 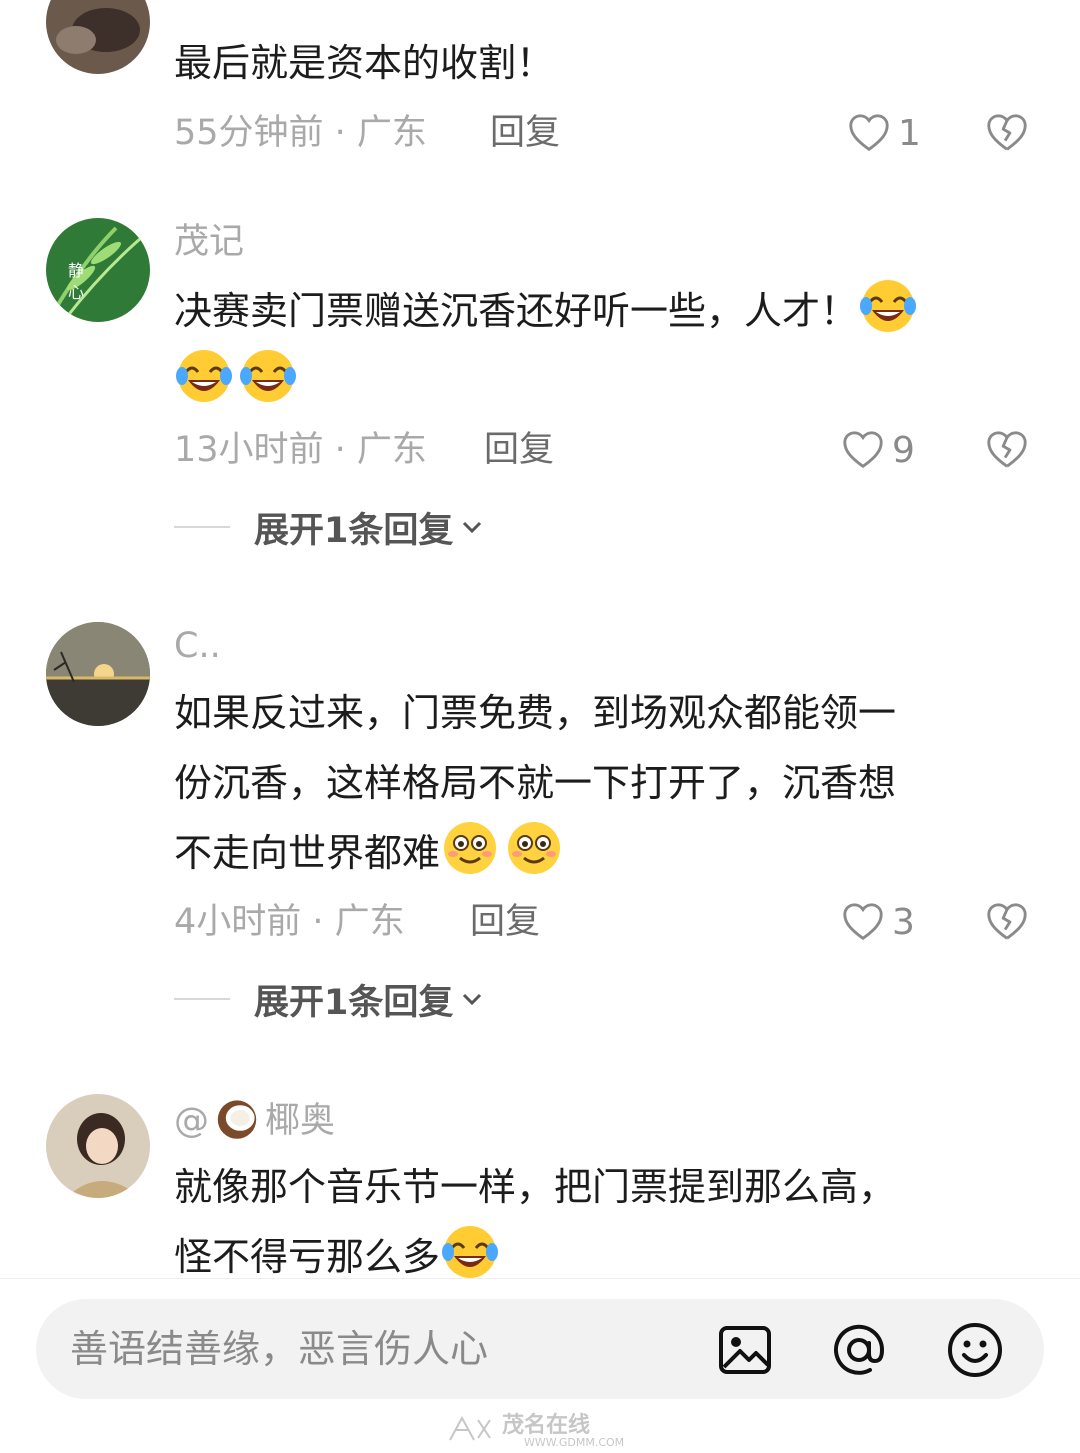 What do you see at coordinates (903, 922) in the screenshot?
I see `like-count: 3` at bounding box center [903, 922].